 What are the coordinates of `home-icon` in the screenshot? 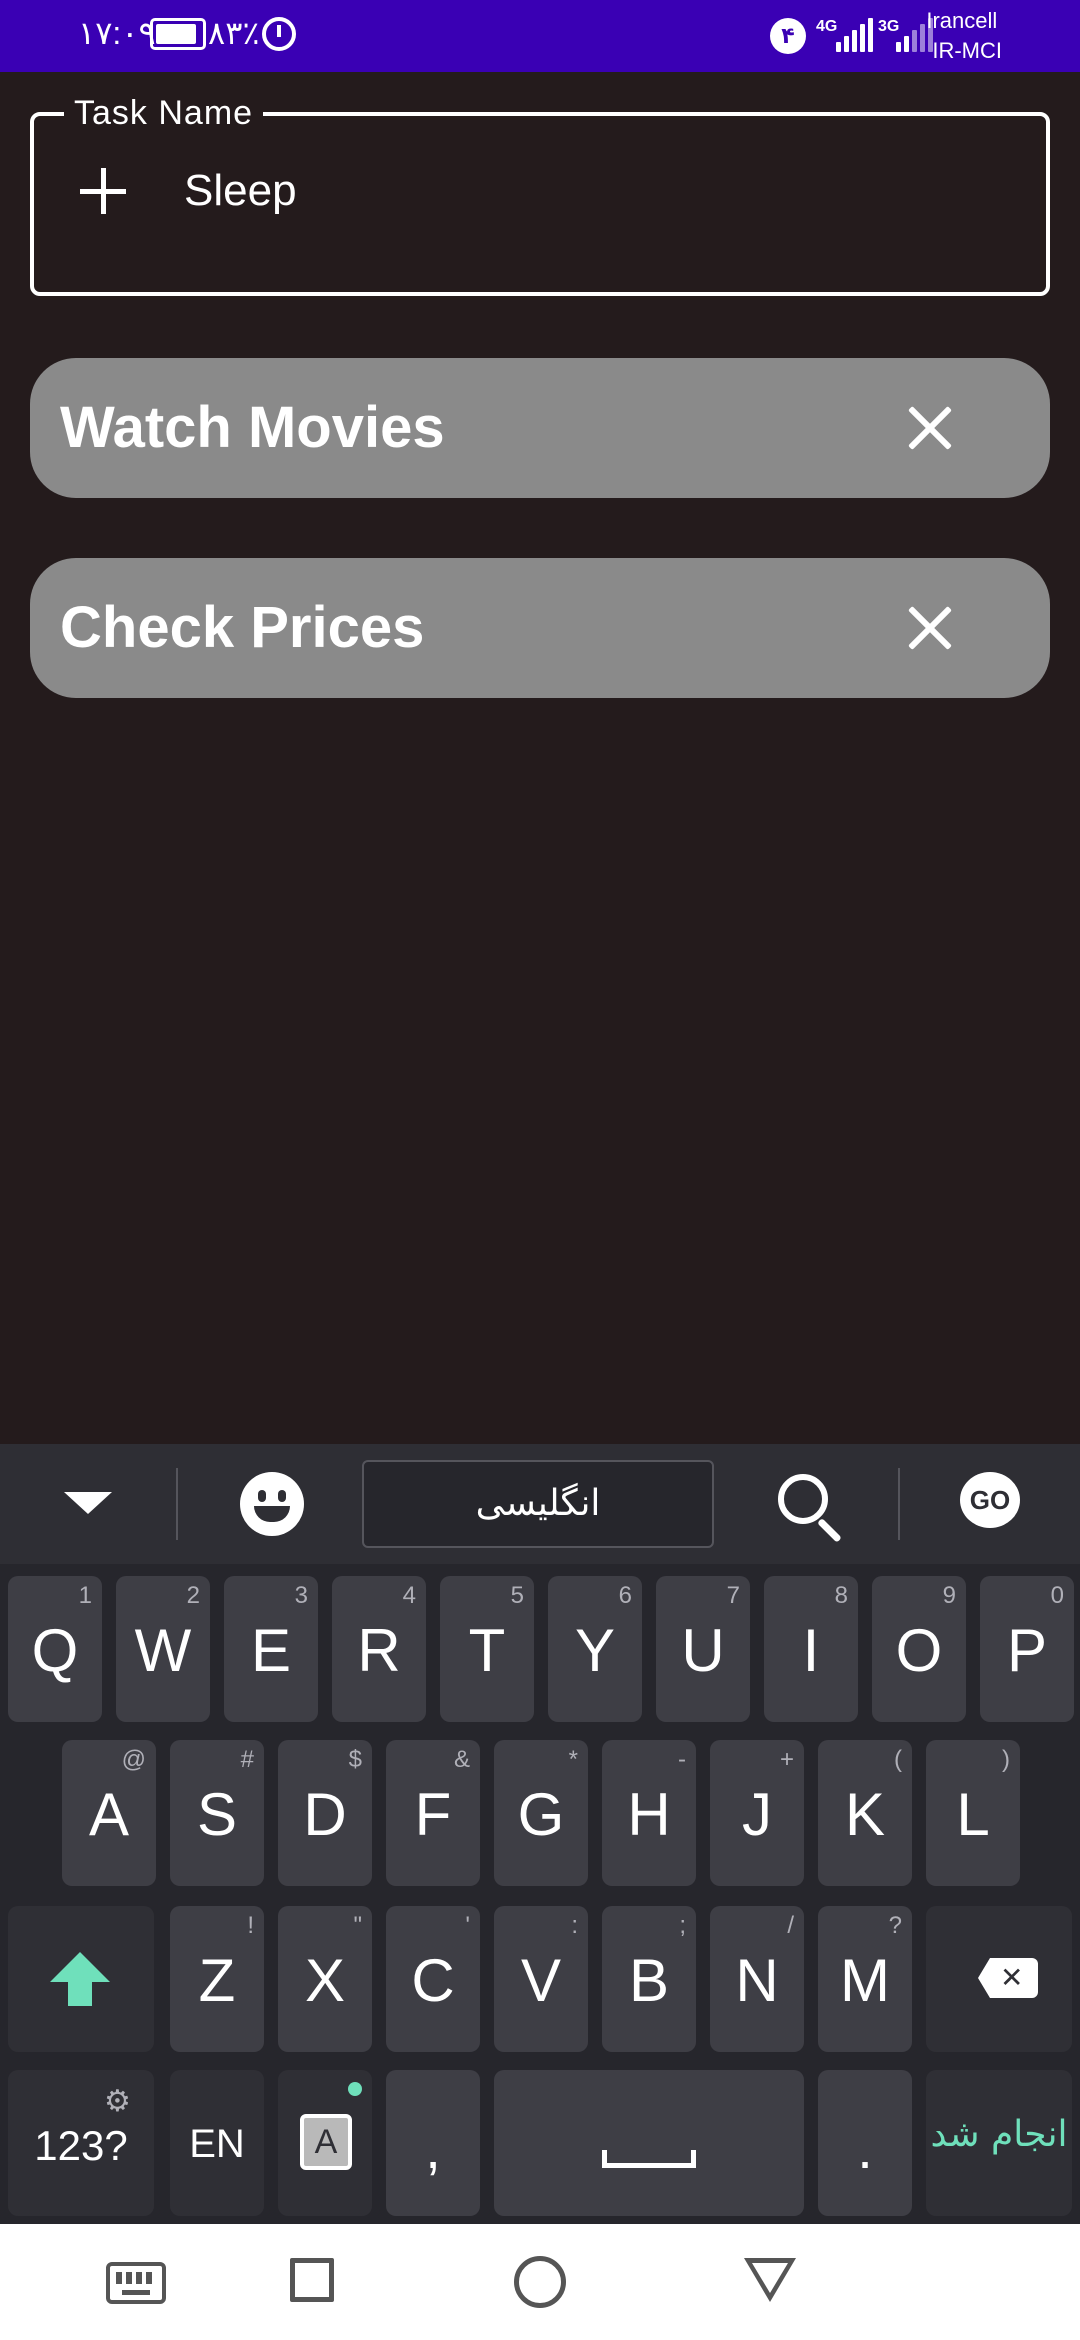 It's located at (540, 2282).